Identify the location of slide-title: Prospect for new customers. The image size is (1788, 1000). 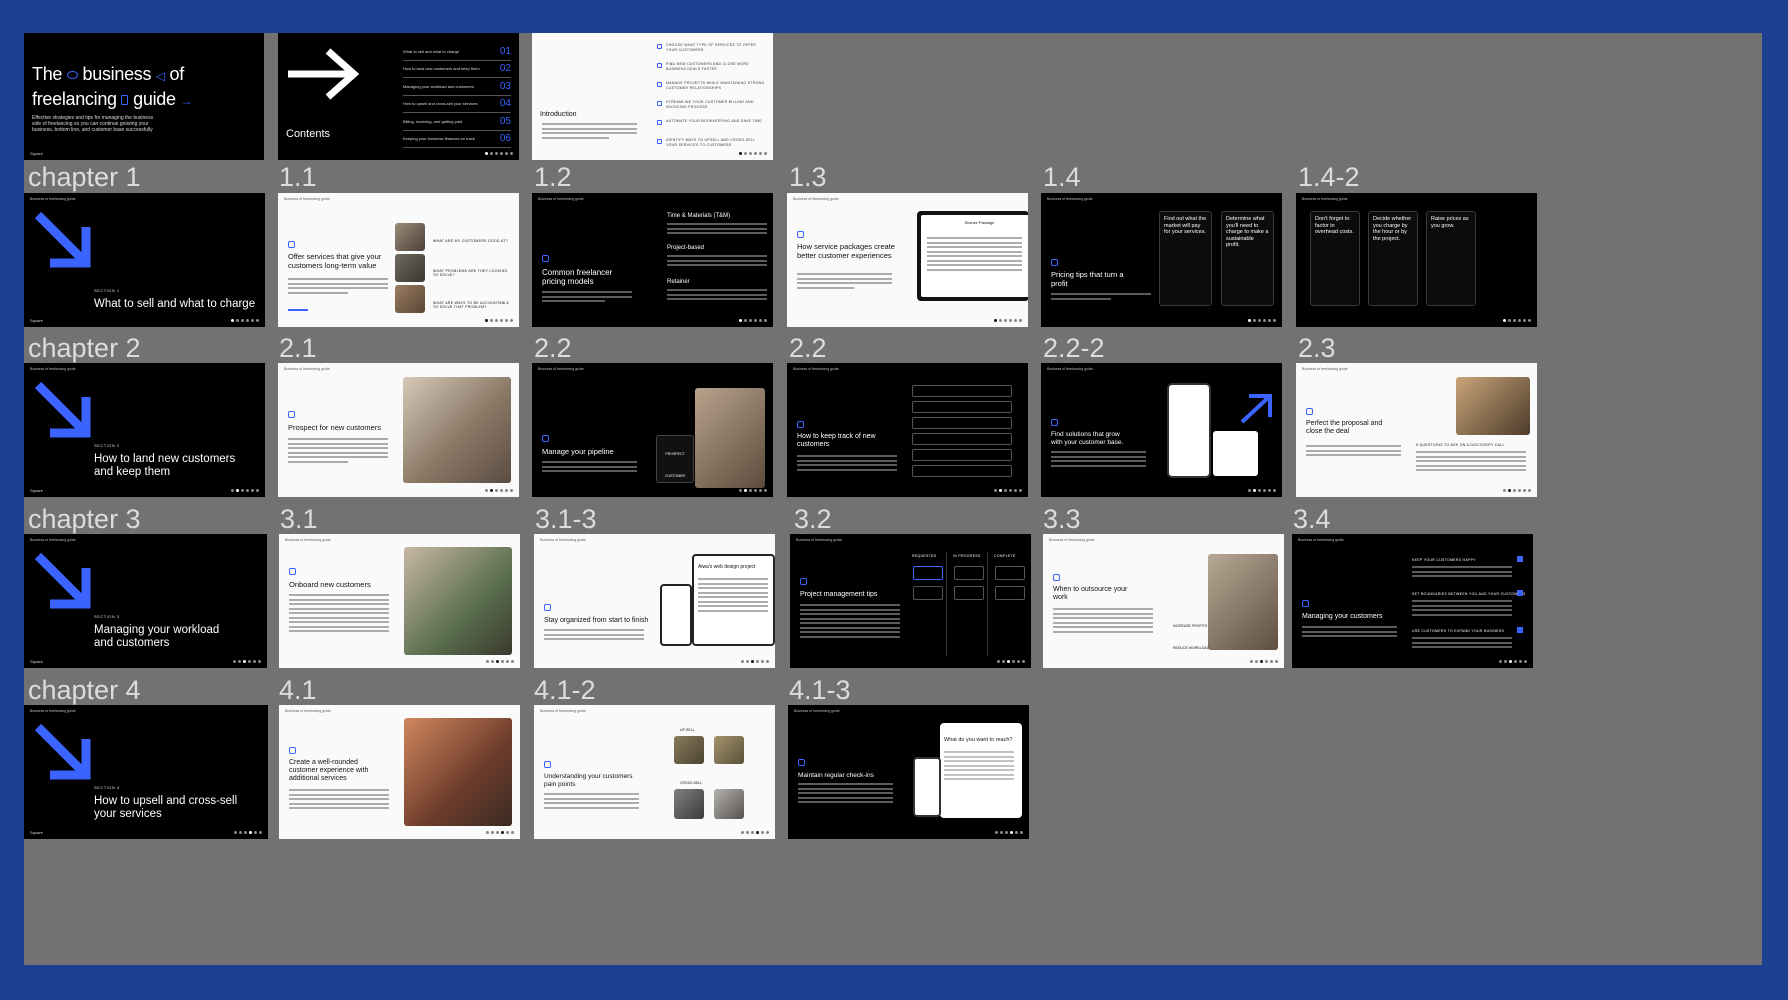
(334, 427).